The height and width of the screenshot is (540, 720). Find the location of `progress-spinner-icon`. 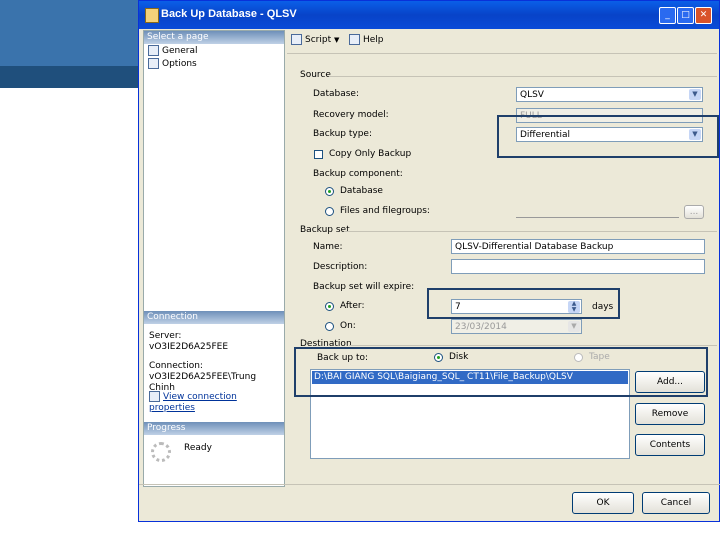

progress-spinner-icon is located at coordinates (161, 452).